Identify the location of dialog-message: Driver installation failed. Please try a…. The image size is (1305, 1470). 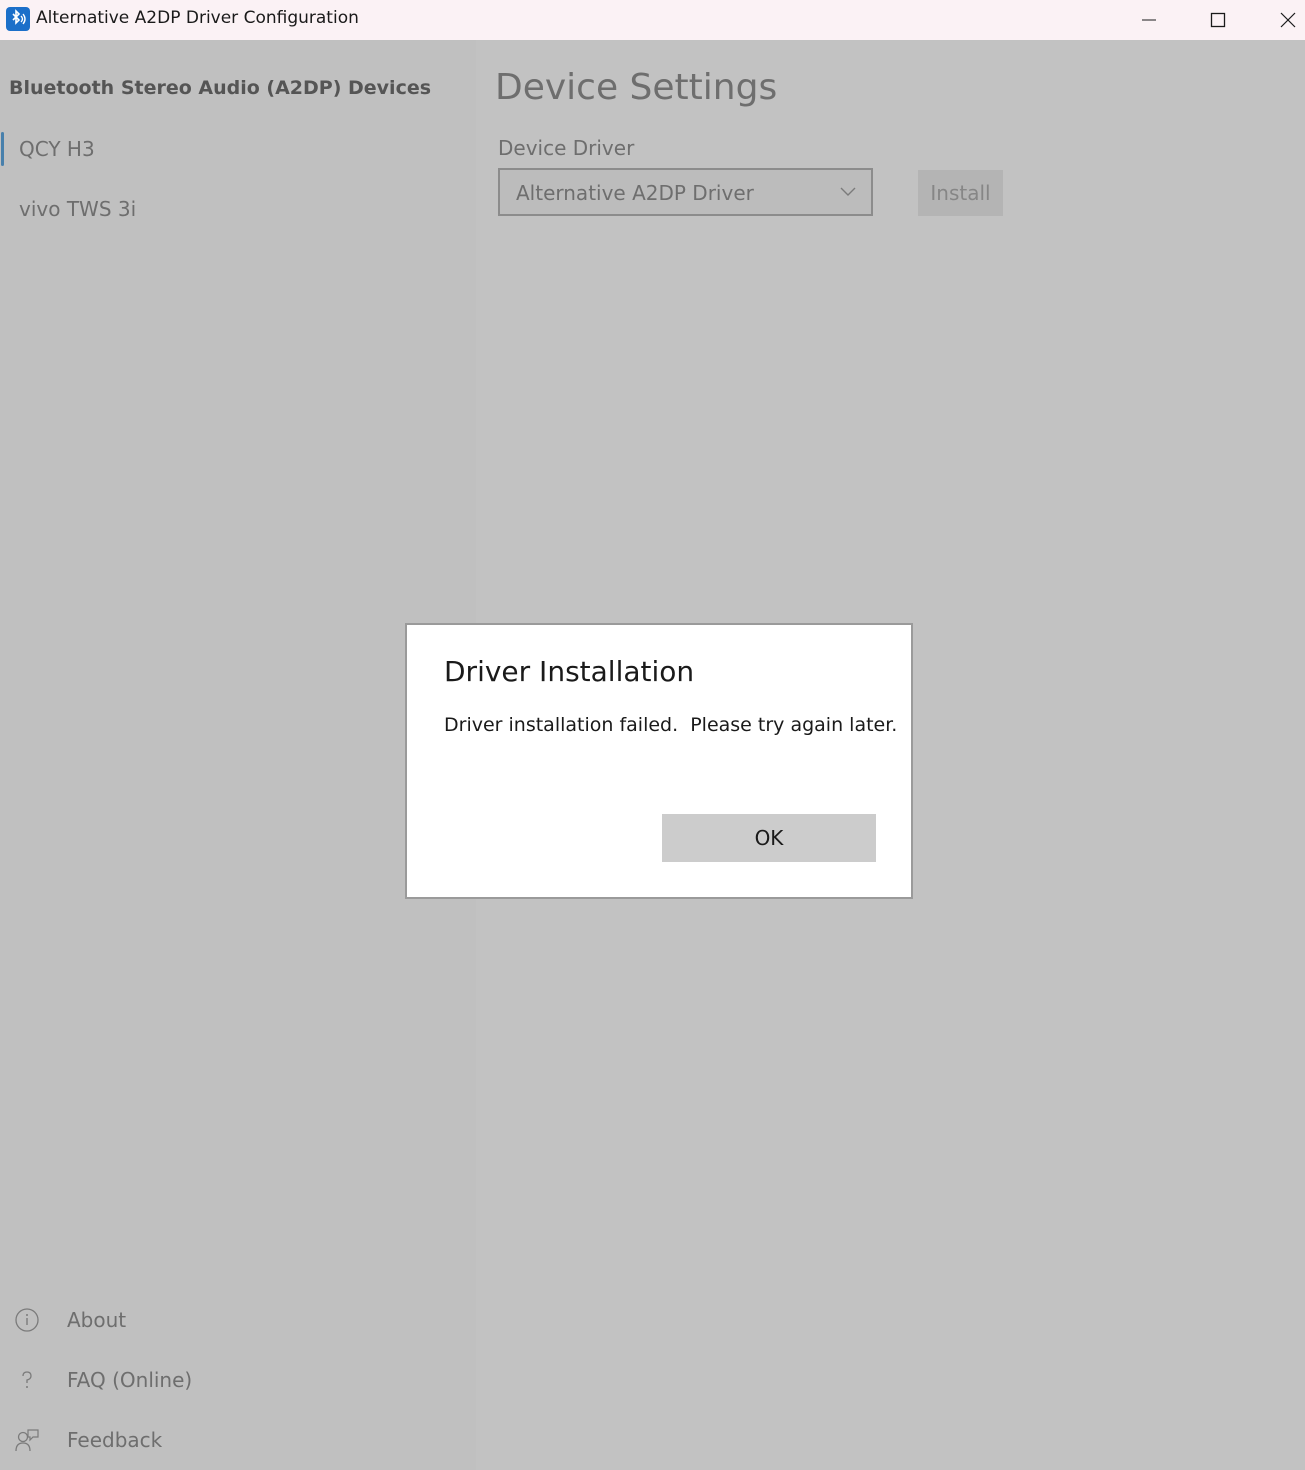
(671, 725).